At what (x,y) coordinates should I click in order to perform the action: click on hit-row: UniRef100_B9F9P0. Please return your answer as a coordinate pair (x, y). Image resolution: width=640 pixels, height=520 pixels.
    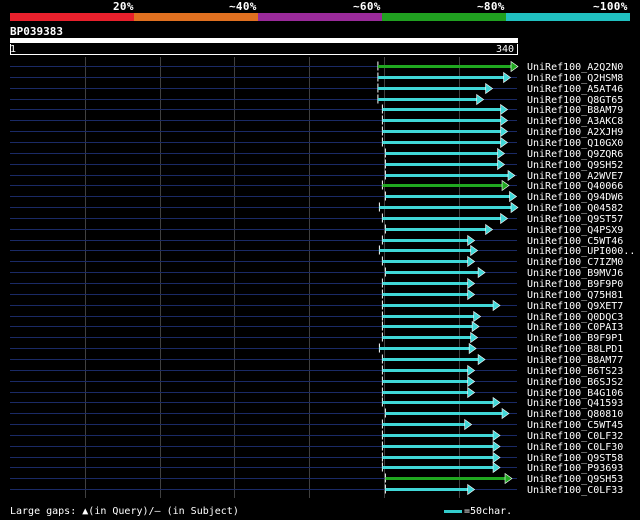
    Looking at the image, I should click on (316, 284).